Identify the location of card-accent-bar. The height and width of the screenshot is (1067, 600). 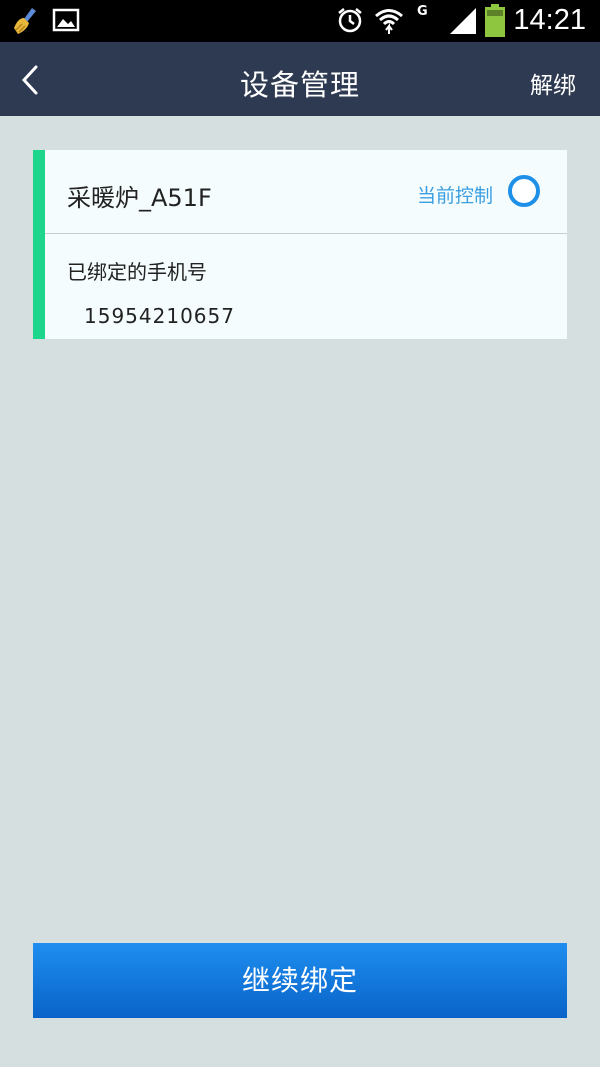
(39, 244).